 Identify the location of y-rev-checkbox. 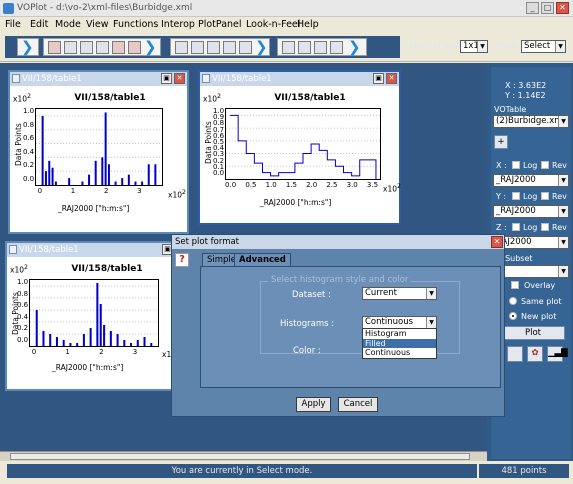
(545, 196).